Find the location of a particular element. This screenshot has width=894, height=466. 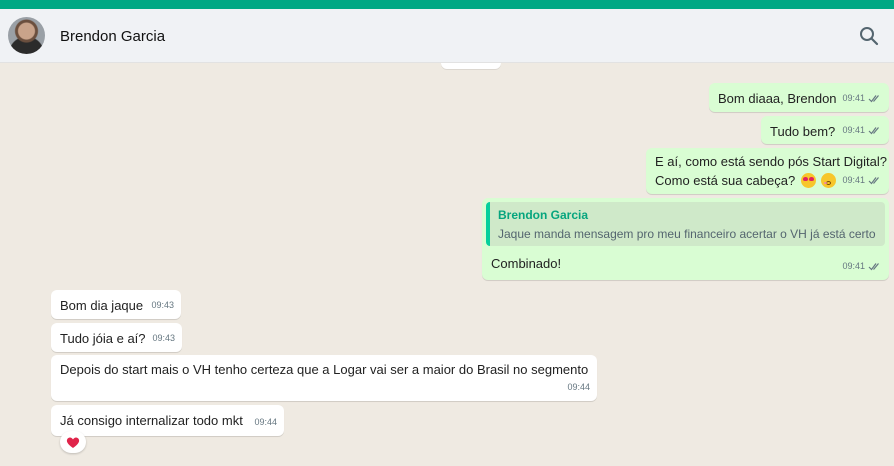

outgoing-message: Bom diaaa, Brendon 09:41 is located at coordinates (799, 97).